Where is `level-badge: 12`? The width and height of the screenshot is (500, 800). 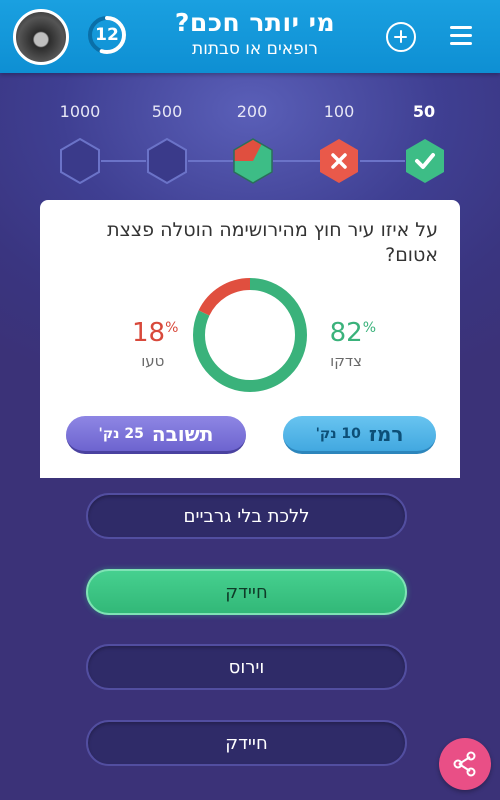 level-badge: 12 is located at coordinates (107, 35).